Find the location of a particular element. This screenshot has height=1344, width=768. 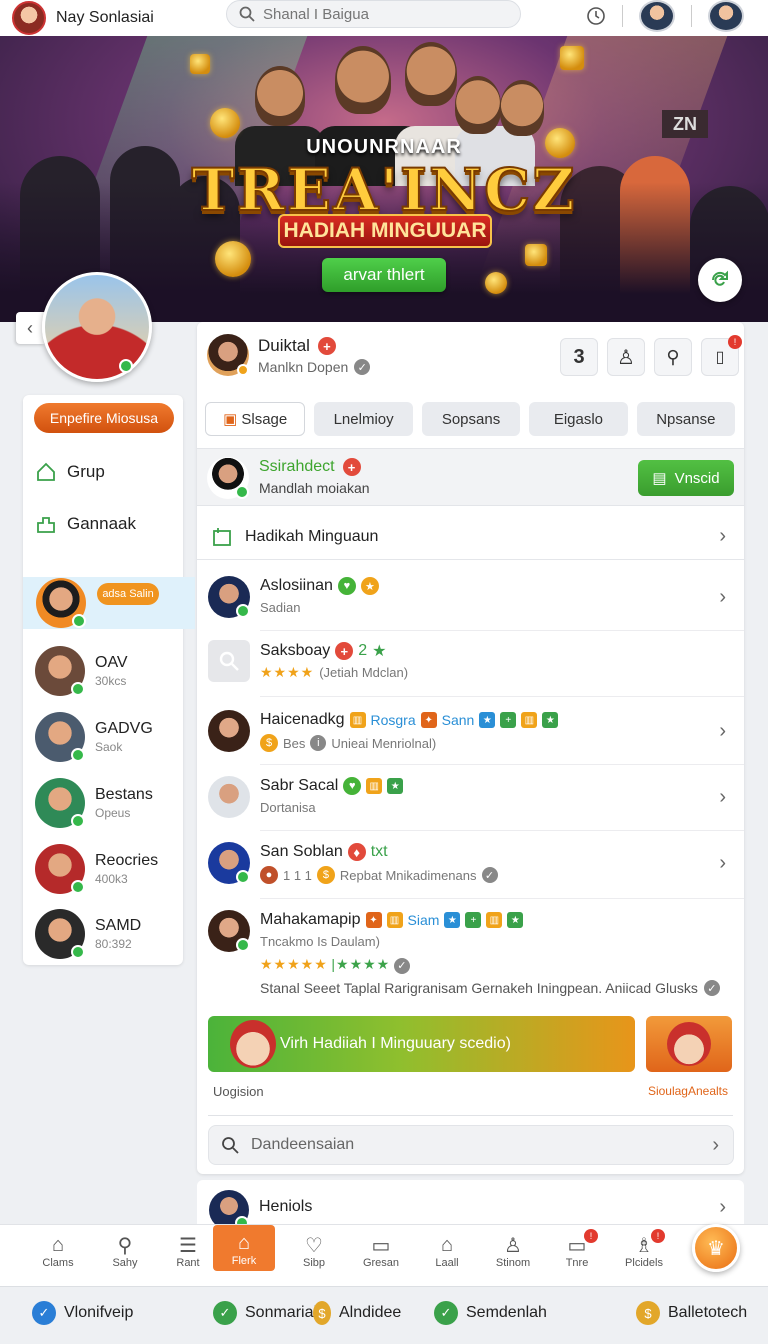

back-button: ‹ is located at coordinates (30, 328).